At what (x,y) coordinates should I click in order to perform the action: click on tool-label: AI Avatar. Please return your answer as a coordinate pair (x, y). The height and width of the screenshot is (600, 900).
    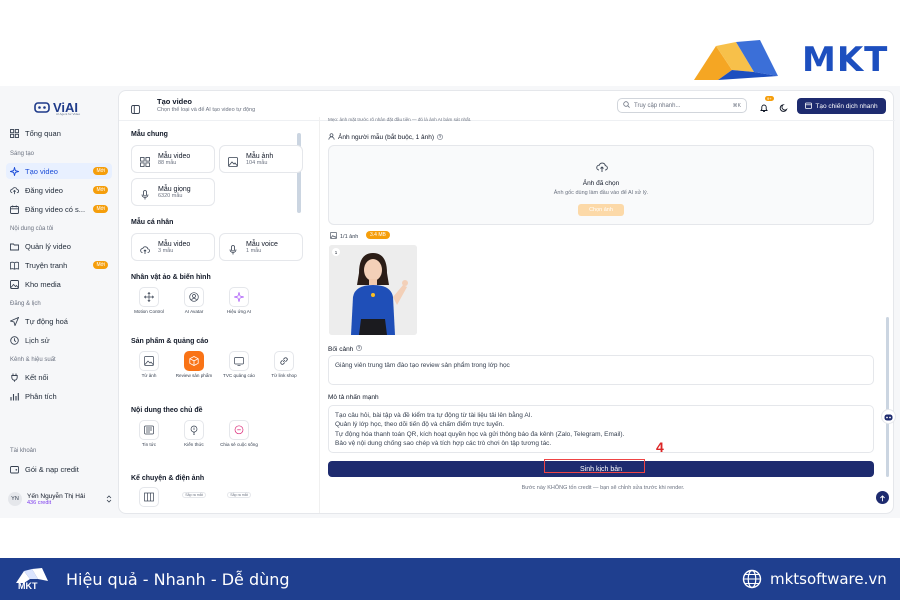
    Looking at the image, I should click on (194, 311).